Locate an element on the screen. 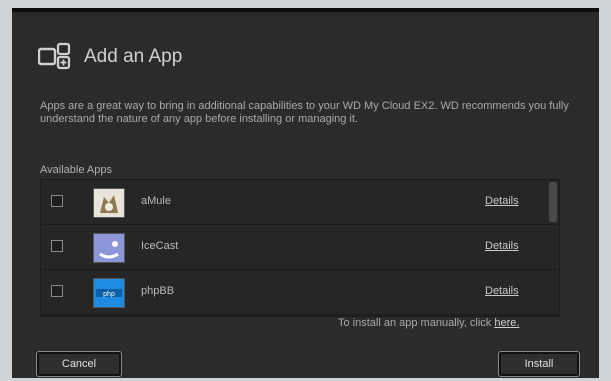 Image resolution: width=611 pixels, height=381 pixels. dialog-title: Add an App is located at coordinates (133, 56).